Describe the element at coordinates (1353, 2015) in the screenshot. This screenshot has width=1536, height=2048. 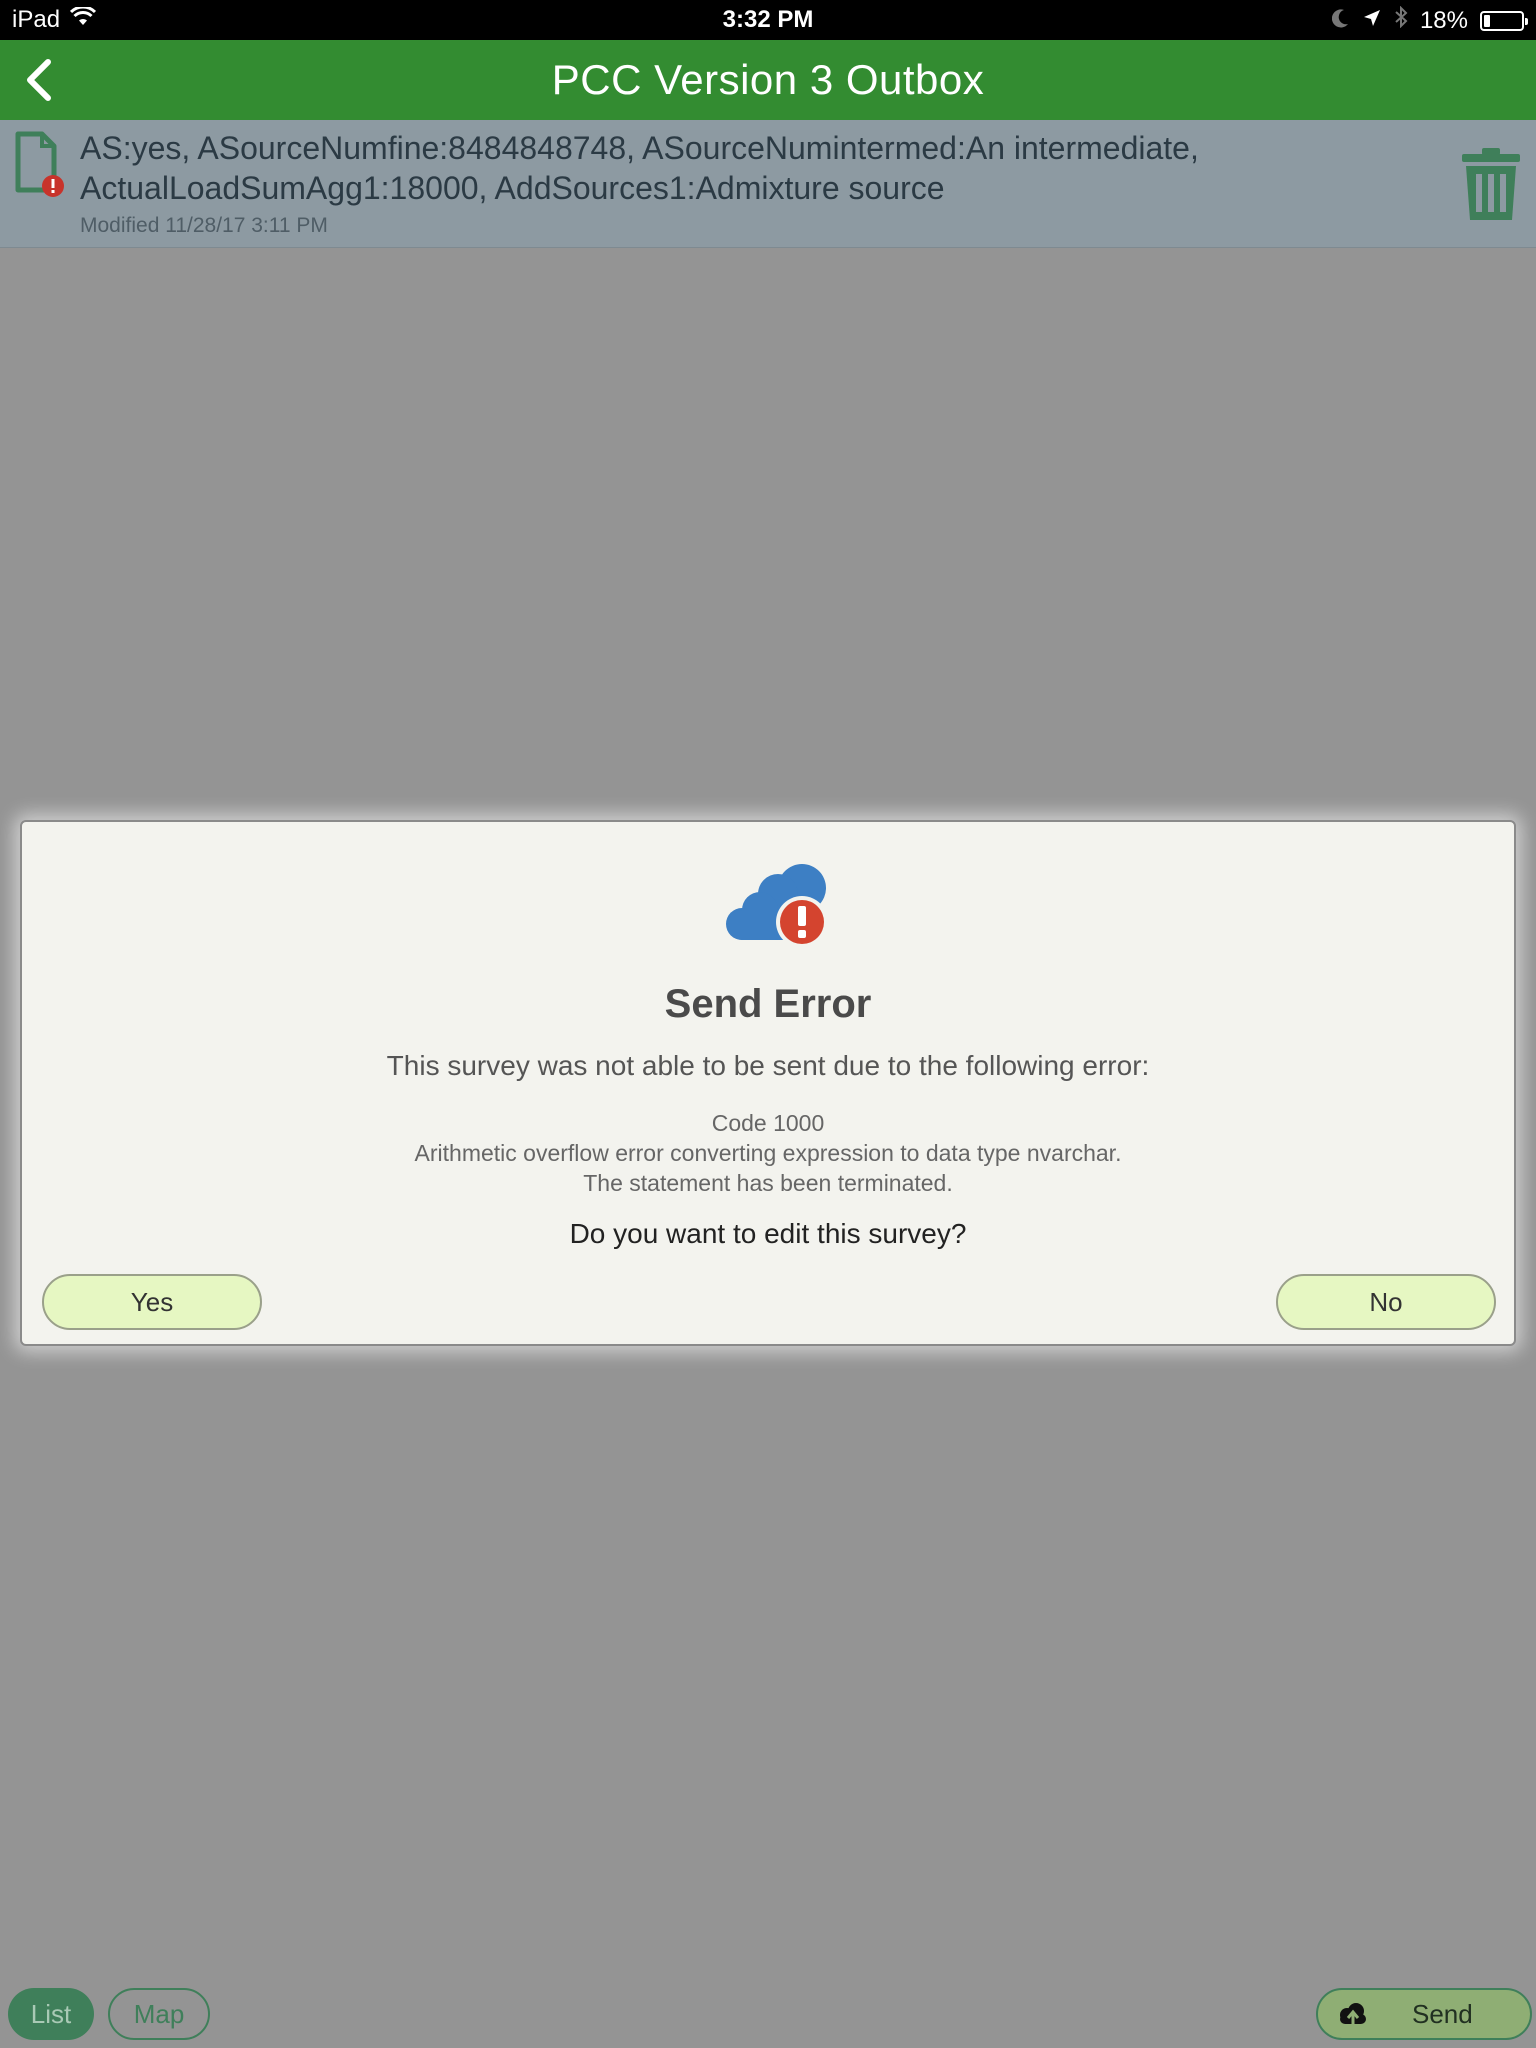
I see `cloud-upload-icon` at that location.